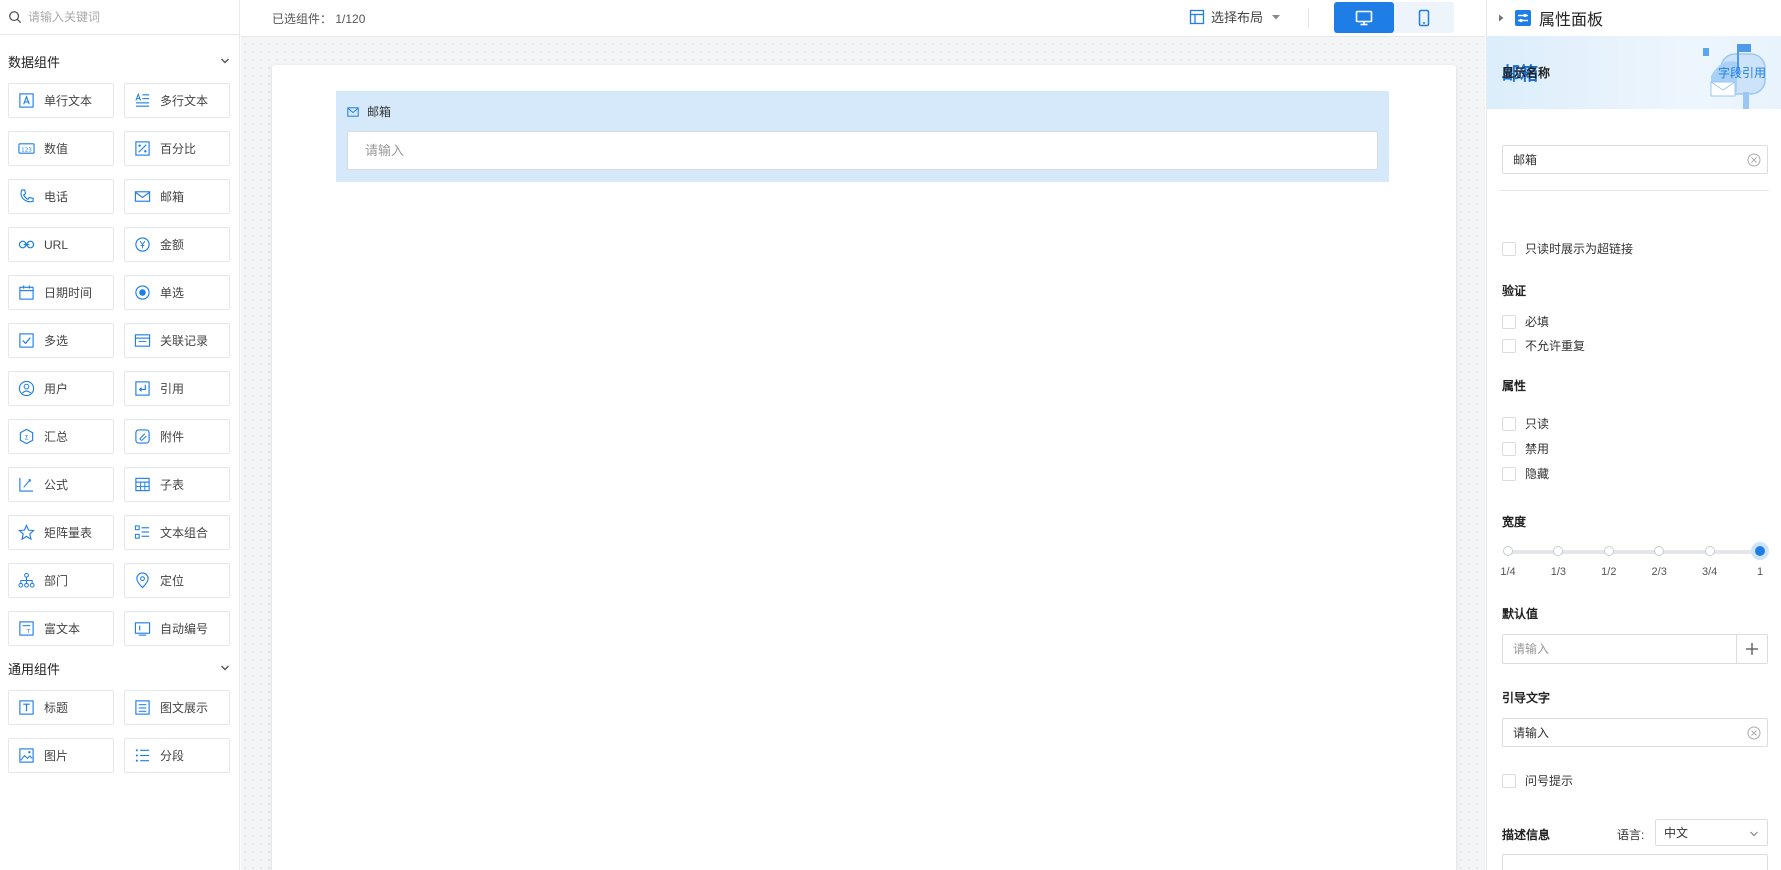  I want to click on hint-text-input, so click(1623, 732).